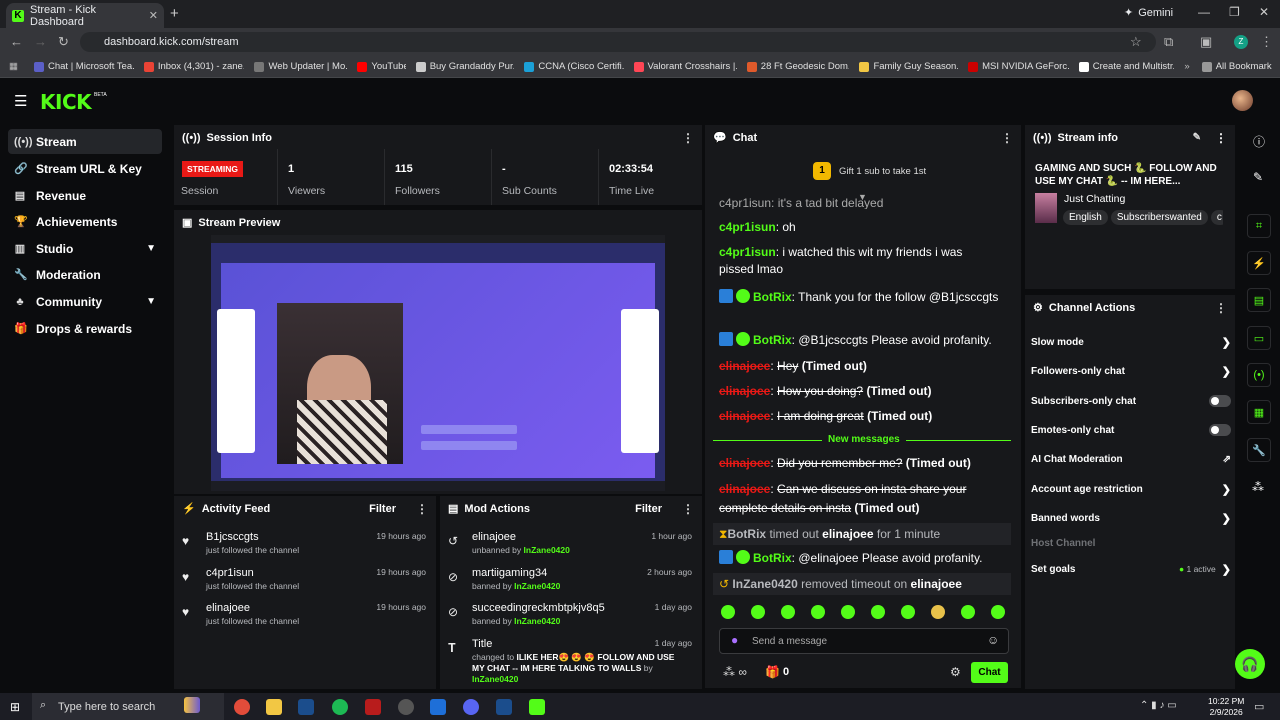 Image resolution: width=1280 pixels, height=720 pixels. Describe the element at coordinates (85, 168) in the screenshot. I see `sidebar-item-stream-url: 🔗 Stream URL & Key` at that location.